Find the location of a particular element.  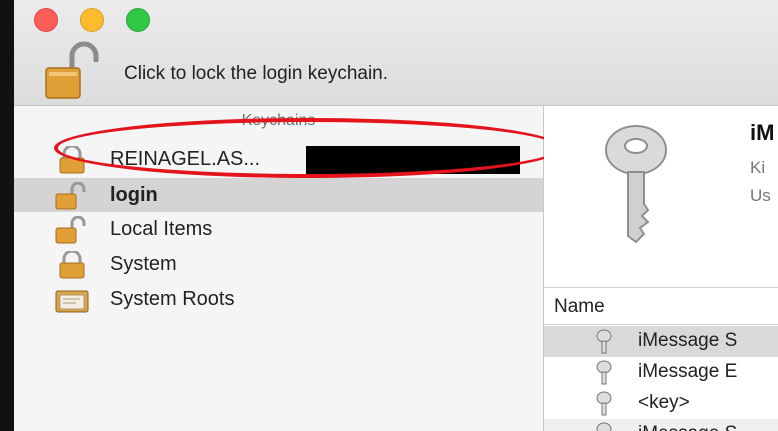

item-detail-pane: iM Ki Us is located at coordinates (661, 196).